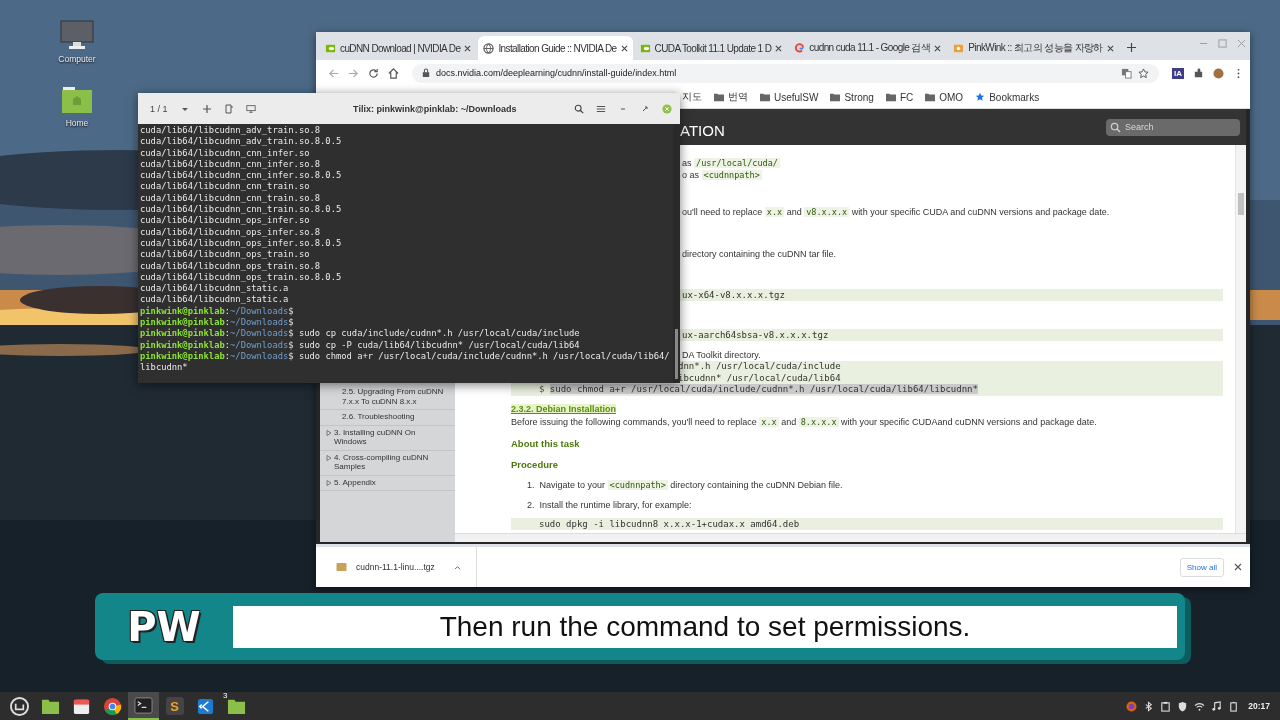  What do you see at coordinates (112, 706) in the screenshot?
I see `browser-logo-icon` at bounding box center [112, 706].